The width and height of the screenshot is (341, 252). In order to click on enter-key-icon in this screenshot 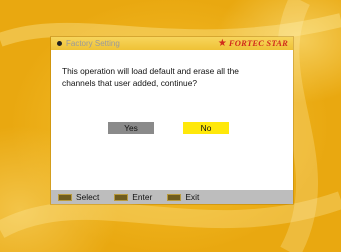, I will do `click(121, 197)`.